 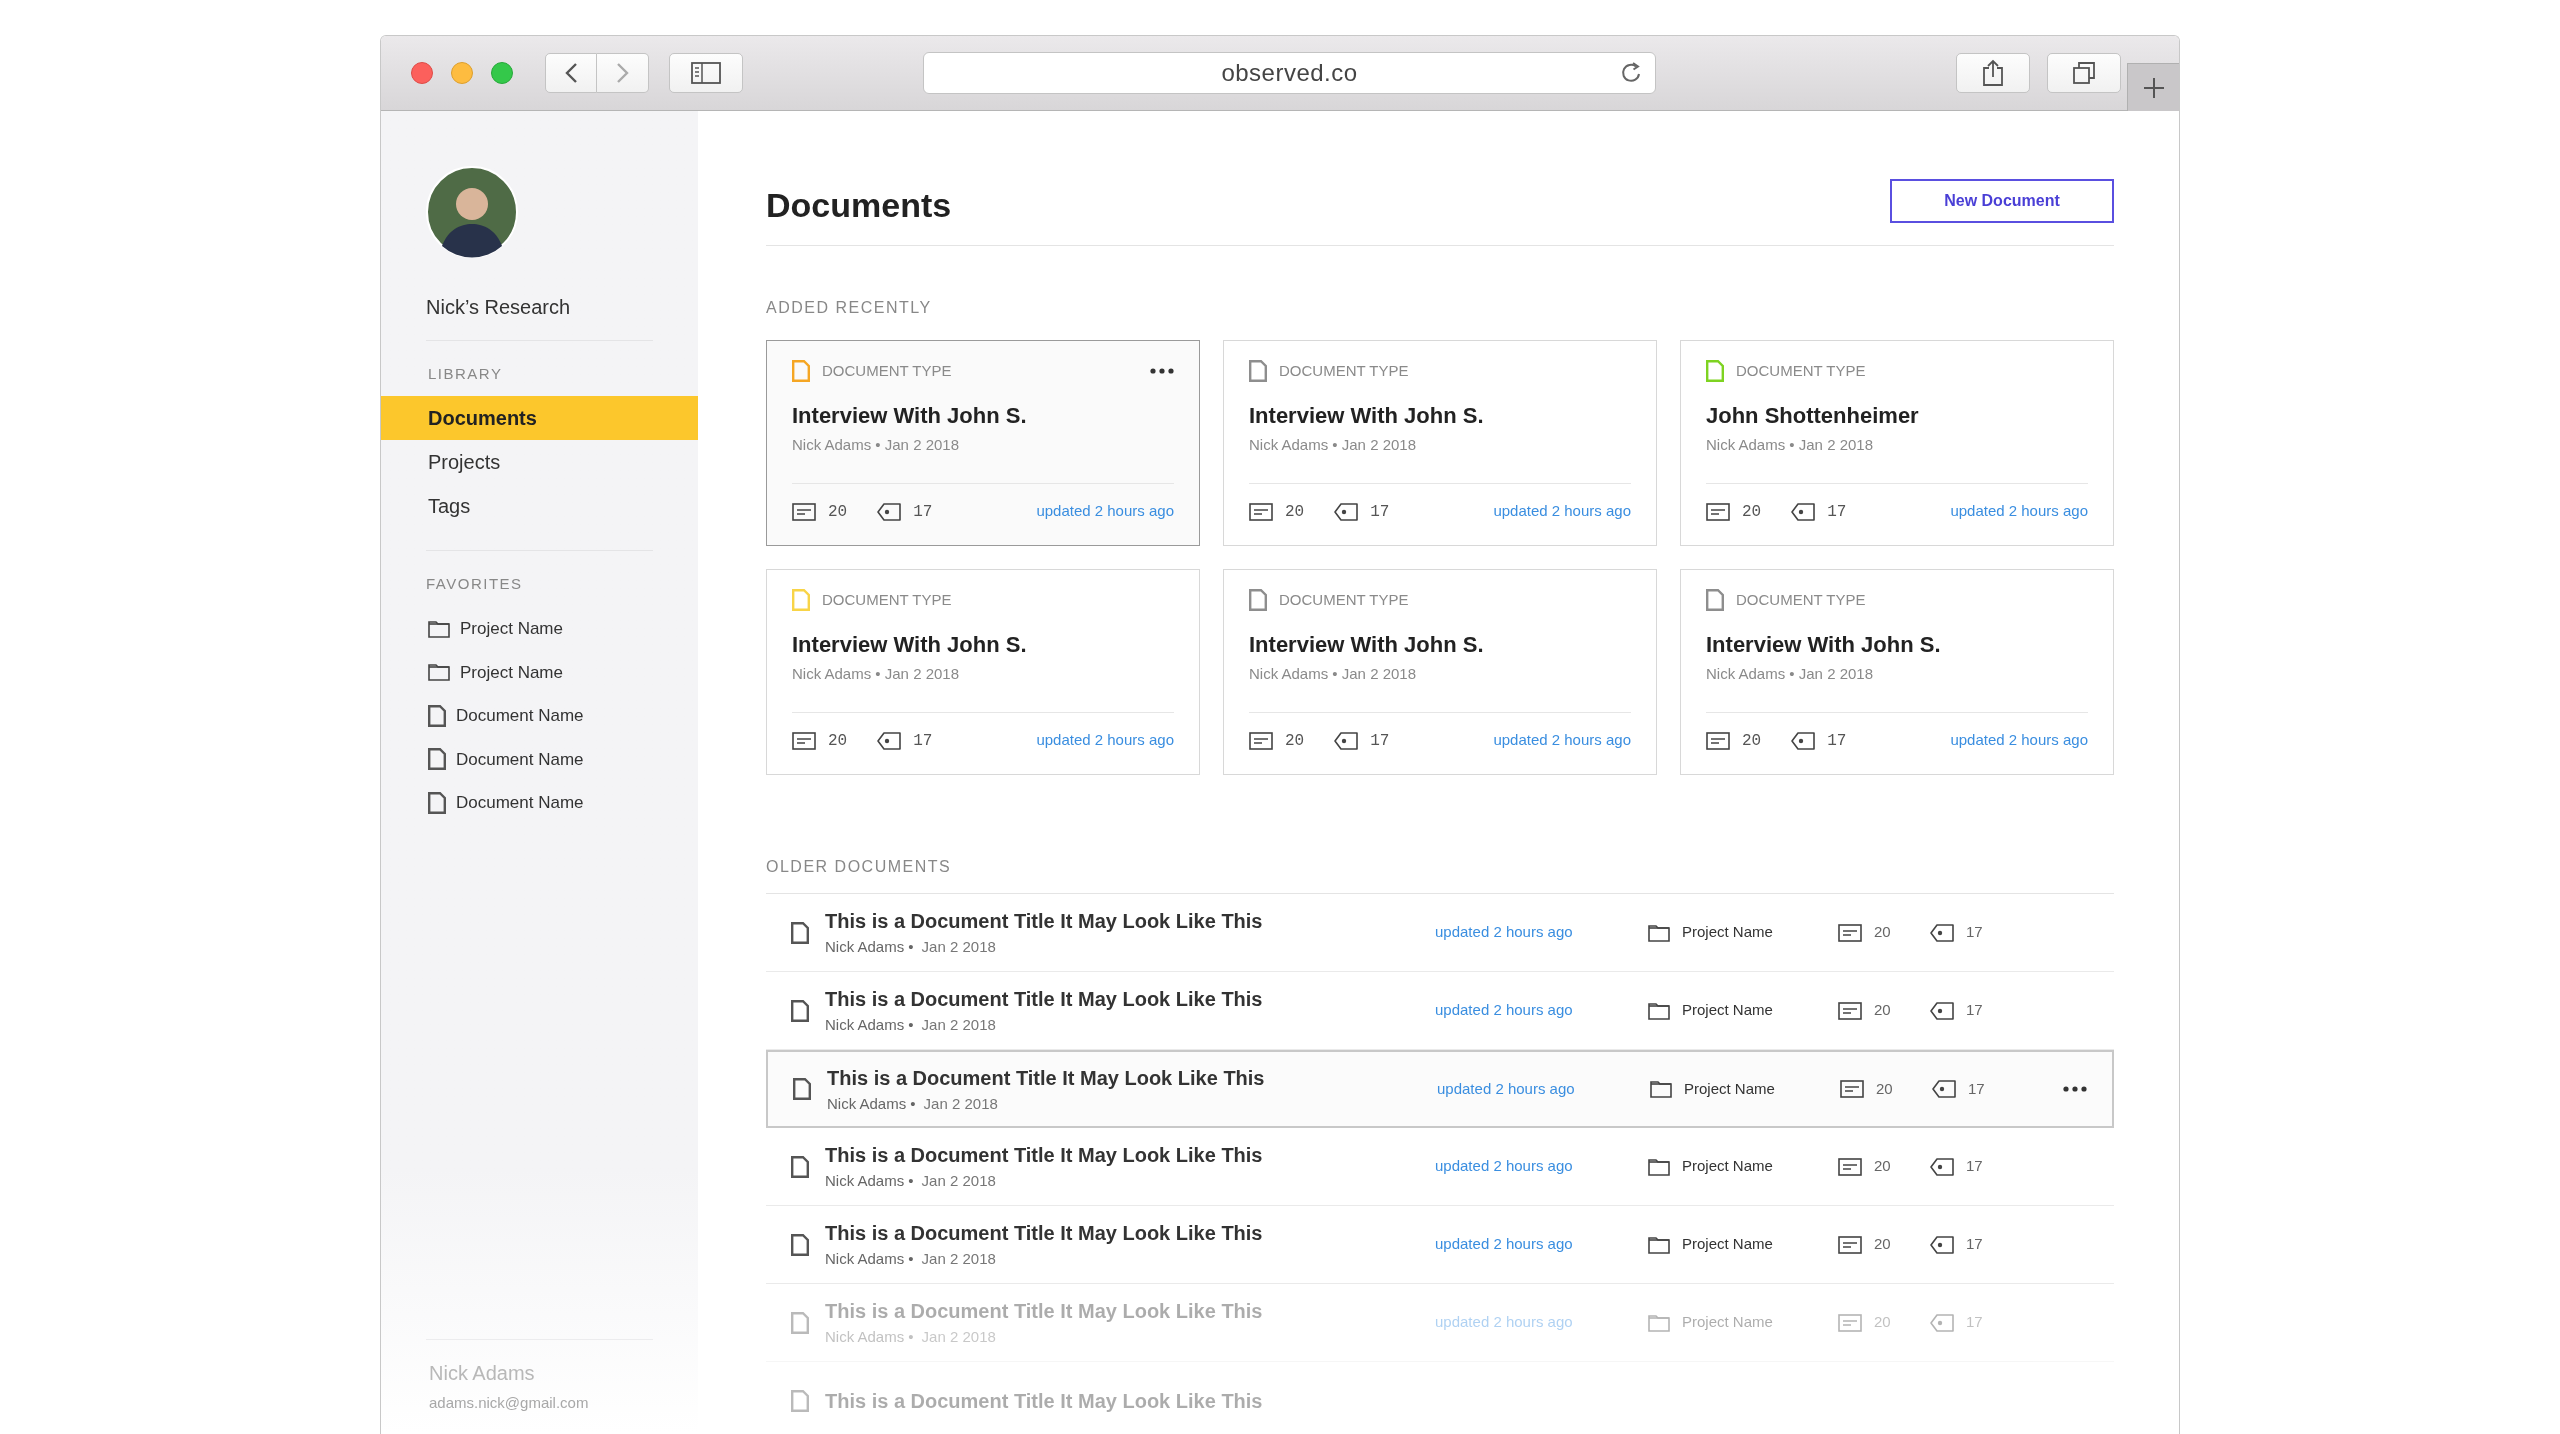 I want to click on page-title: Documents, so click(x=859, y=205).